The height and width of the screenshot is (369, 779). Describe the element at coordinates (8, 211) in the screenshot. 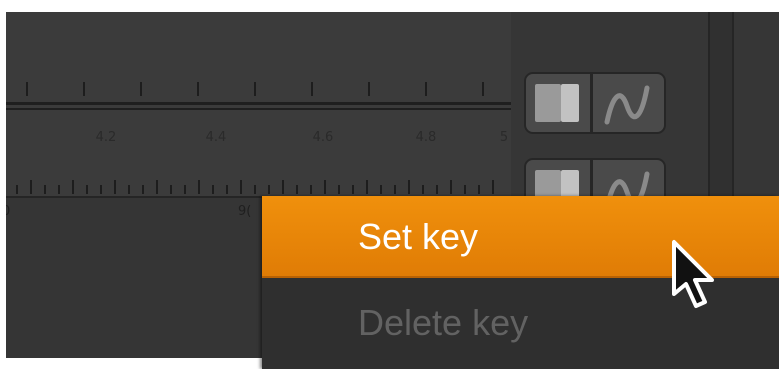

I see `track-label: 0` at that location.